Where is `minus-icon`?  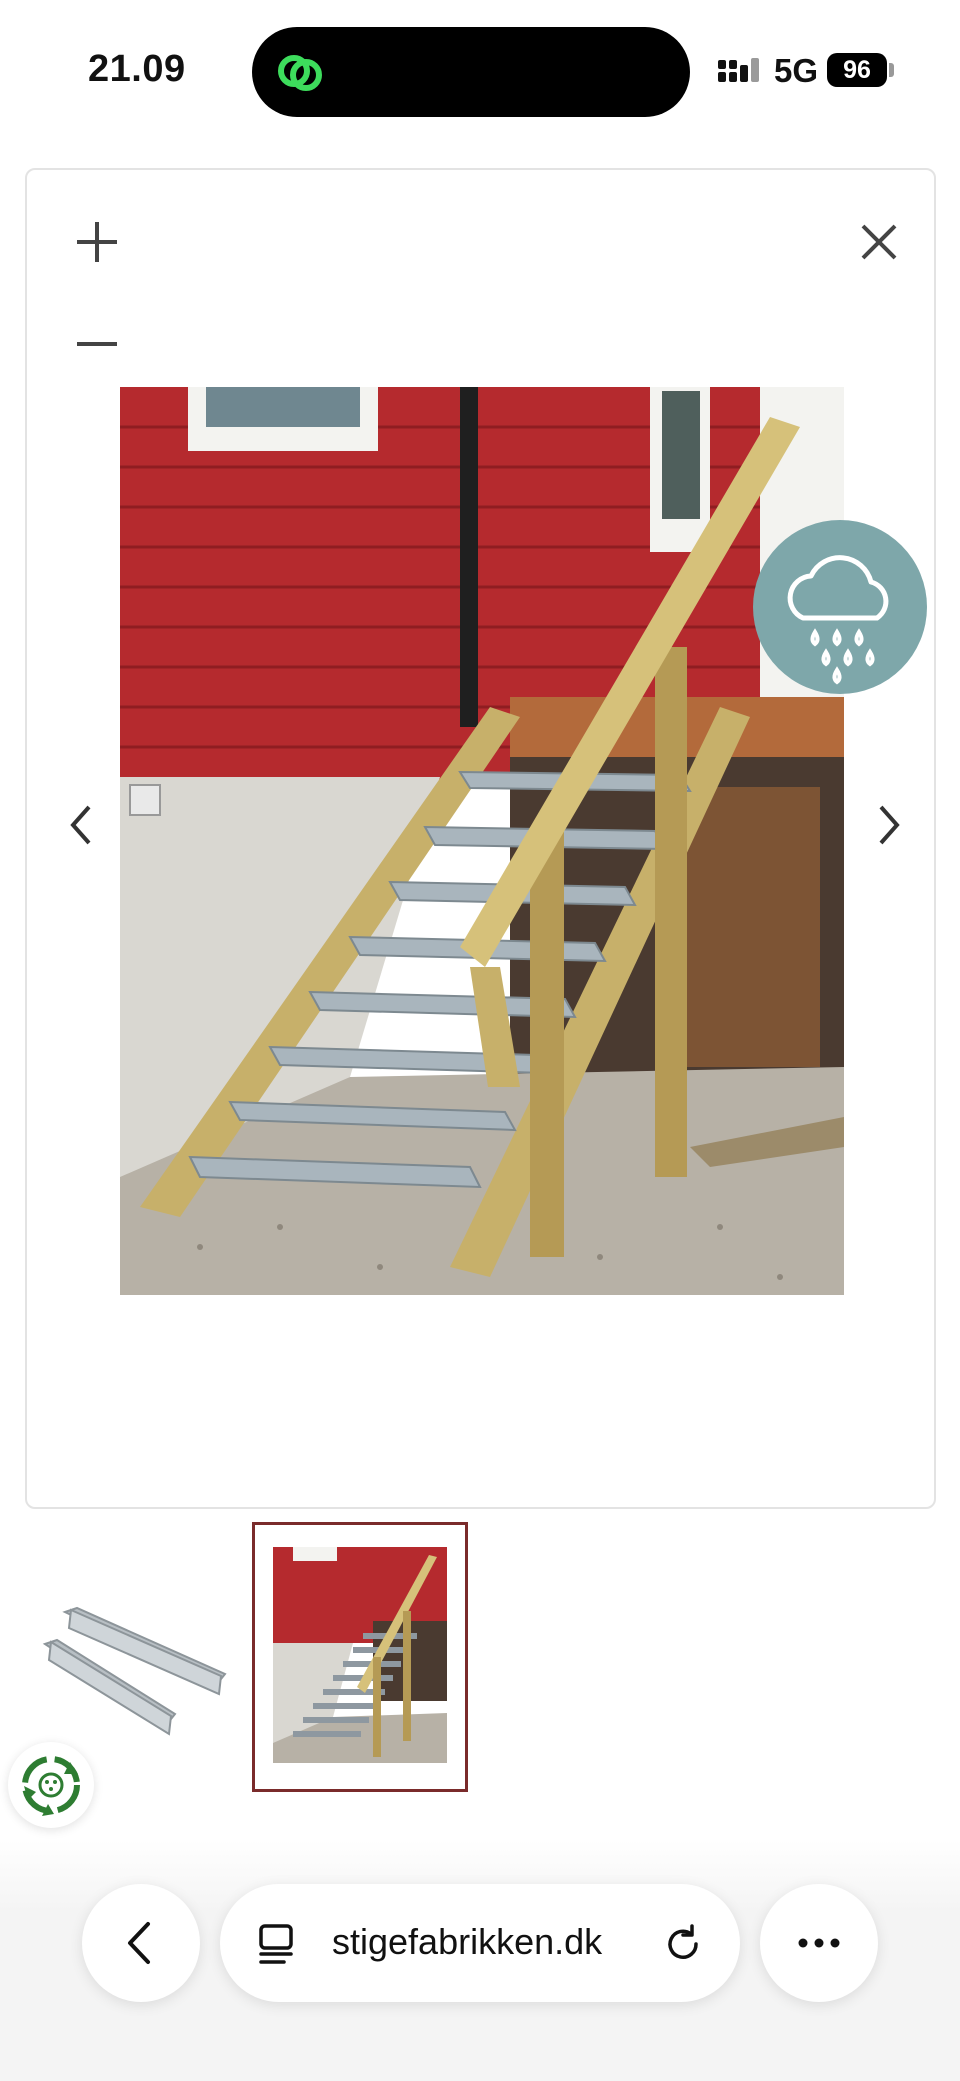 minus-icon is located at coordinates (97, 344).